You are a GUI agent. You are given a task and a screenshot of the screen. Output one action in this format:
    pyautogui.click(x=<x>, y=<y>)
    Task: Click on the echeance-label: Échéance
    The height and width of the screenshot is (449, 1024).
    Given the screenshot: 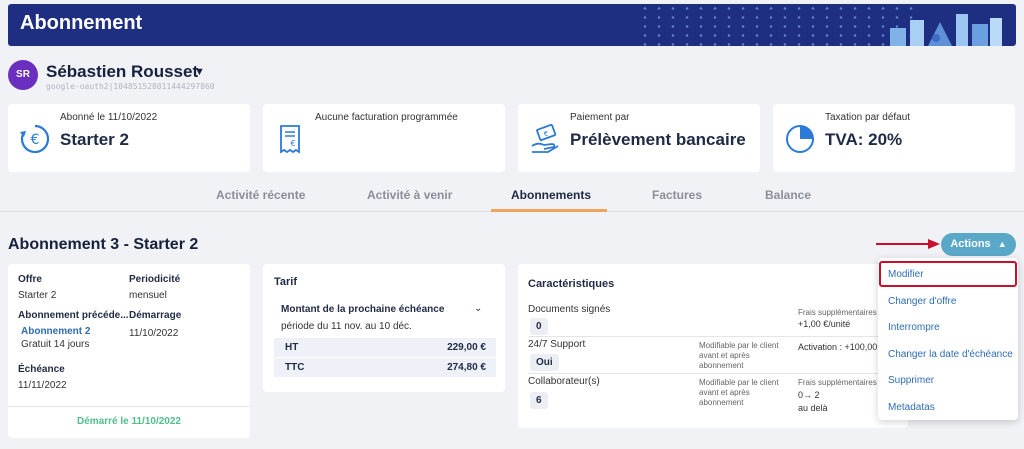 What is the action you would take?
    pyautogui.click(x=41, y=369)
    